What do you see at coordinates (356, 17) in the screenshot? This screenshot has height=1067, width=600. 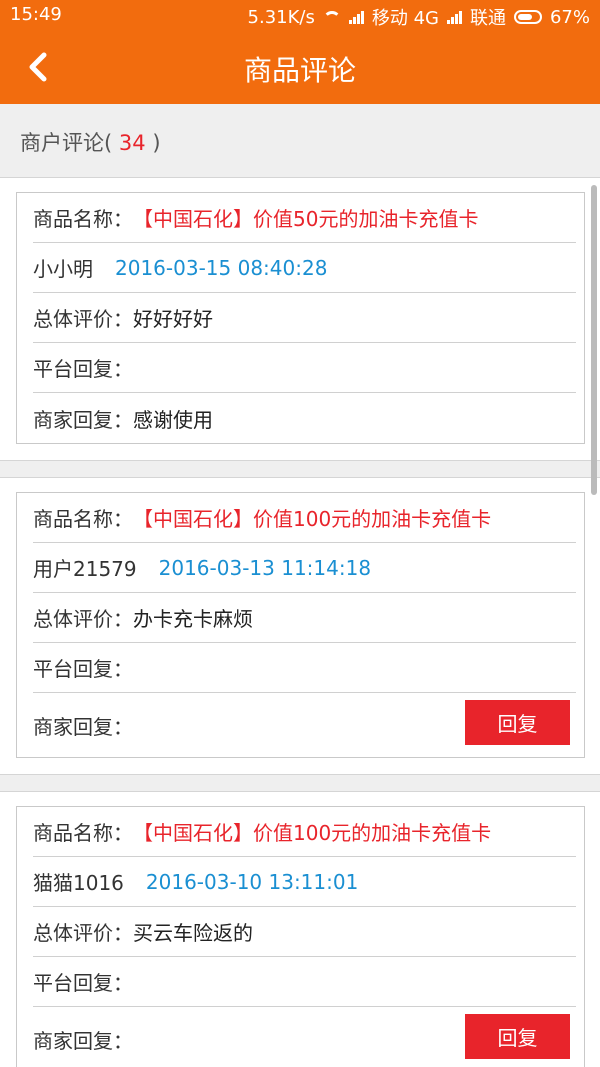 I see `signal-icon` at bounding box center [356, 17].